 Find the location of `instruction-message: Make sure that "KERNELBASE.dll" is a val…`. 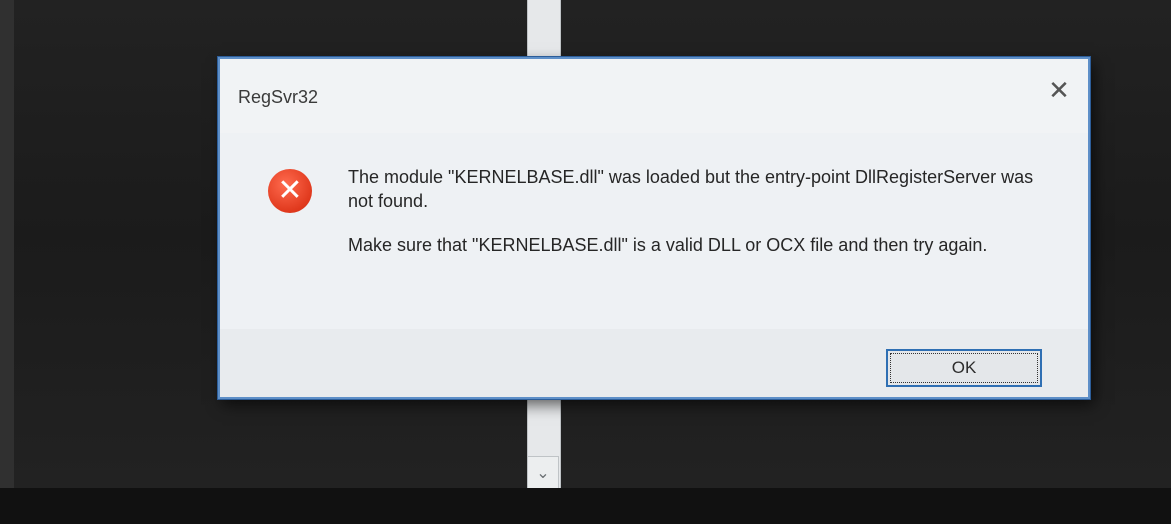

instruction-message: Make sure that "KERNELBASE.dll" is a val… is located at coordinates (668, 245).